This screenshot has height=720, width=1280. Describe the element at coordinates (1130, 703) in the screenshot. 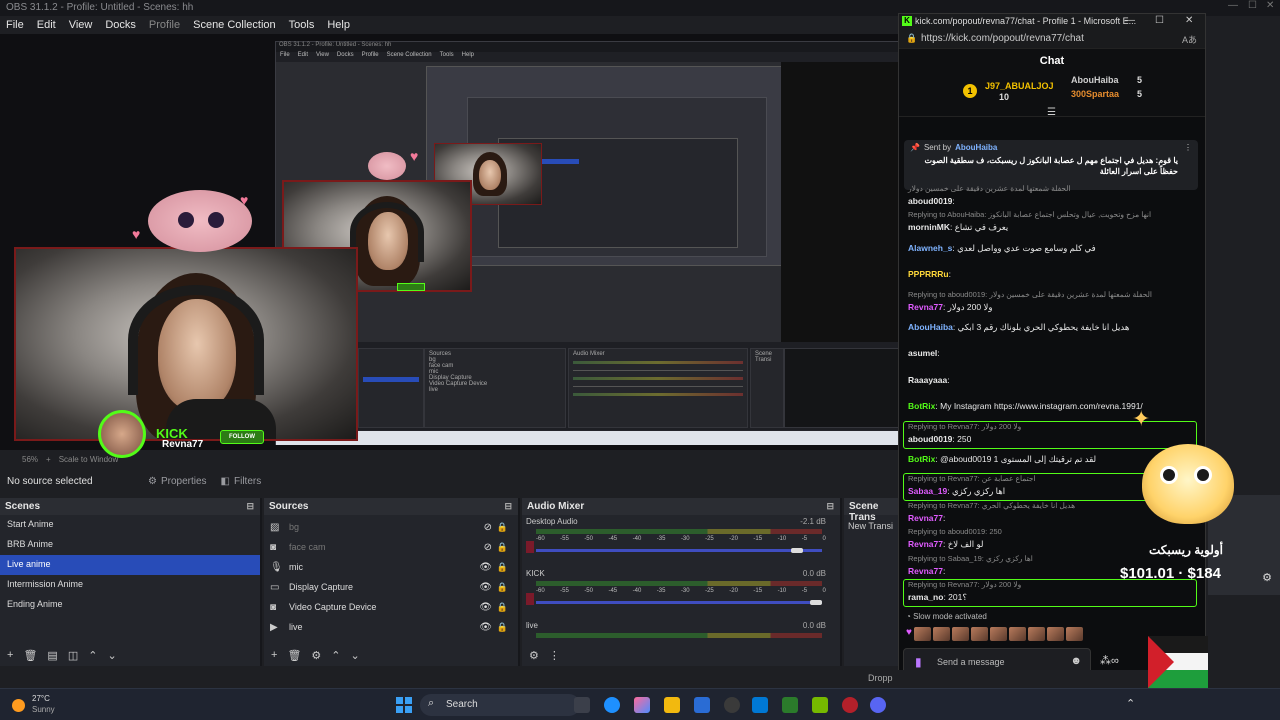

I see `tray-chevron-icon: ⌃` at that location.